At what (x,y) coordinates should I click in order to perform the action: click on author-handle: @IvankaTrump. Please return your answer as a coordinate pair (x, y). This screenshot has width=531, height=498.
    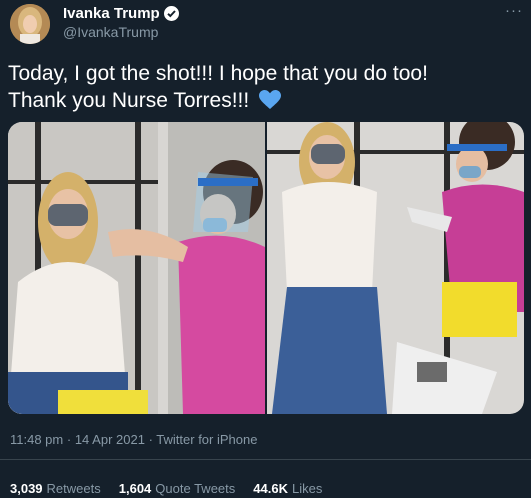
    Looking at the image, I should click on (110, 32).